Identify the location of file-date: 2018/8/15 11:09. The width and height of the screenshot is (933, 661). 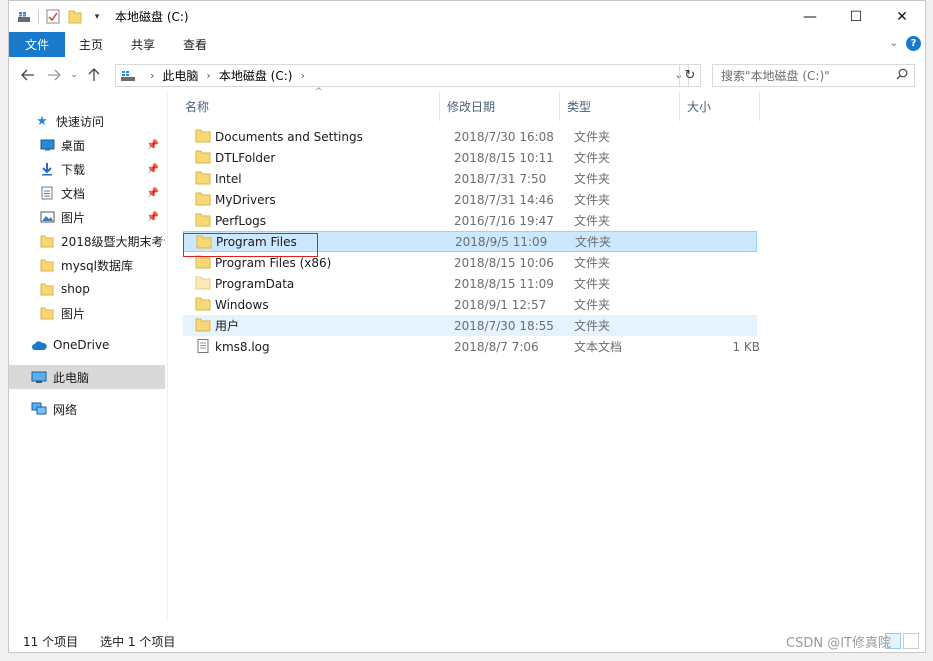
(504, 283).